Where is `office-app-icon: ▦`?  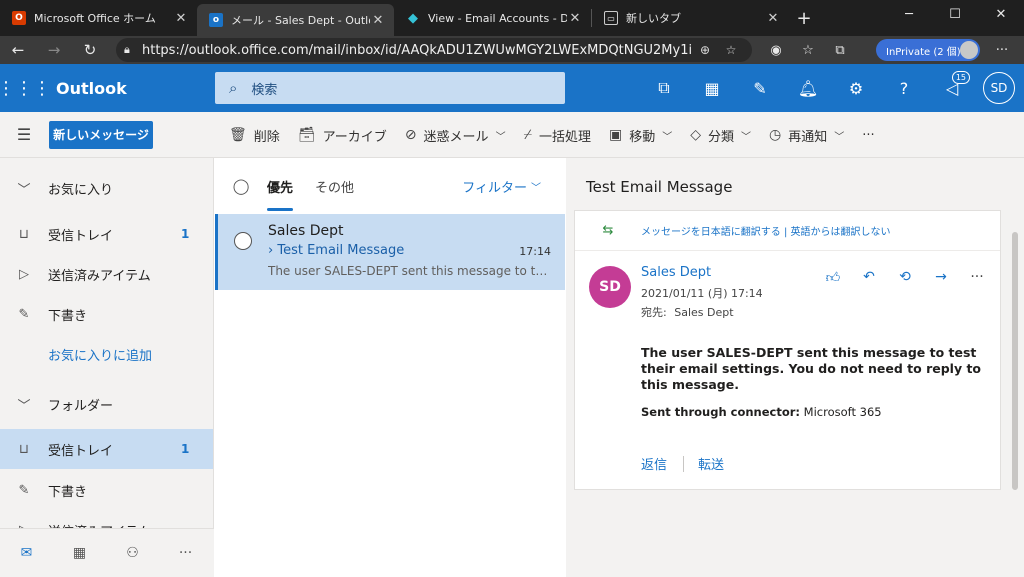
office-app-icon: ▦ is located at coordinates (712, 88).